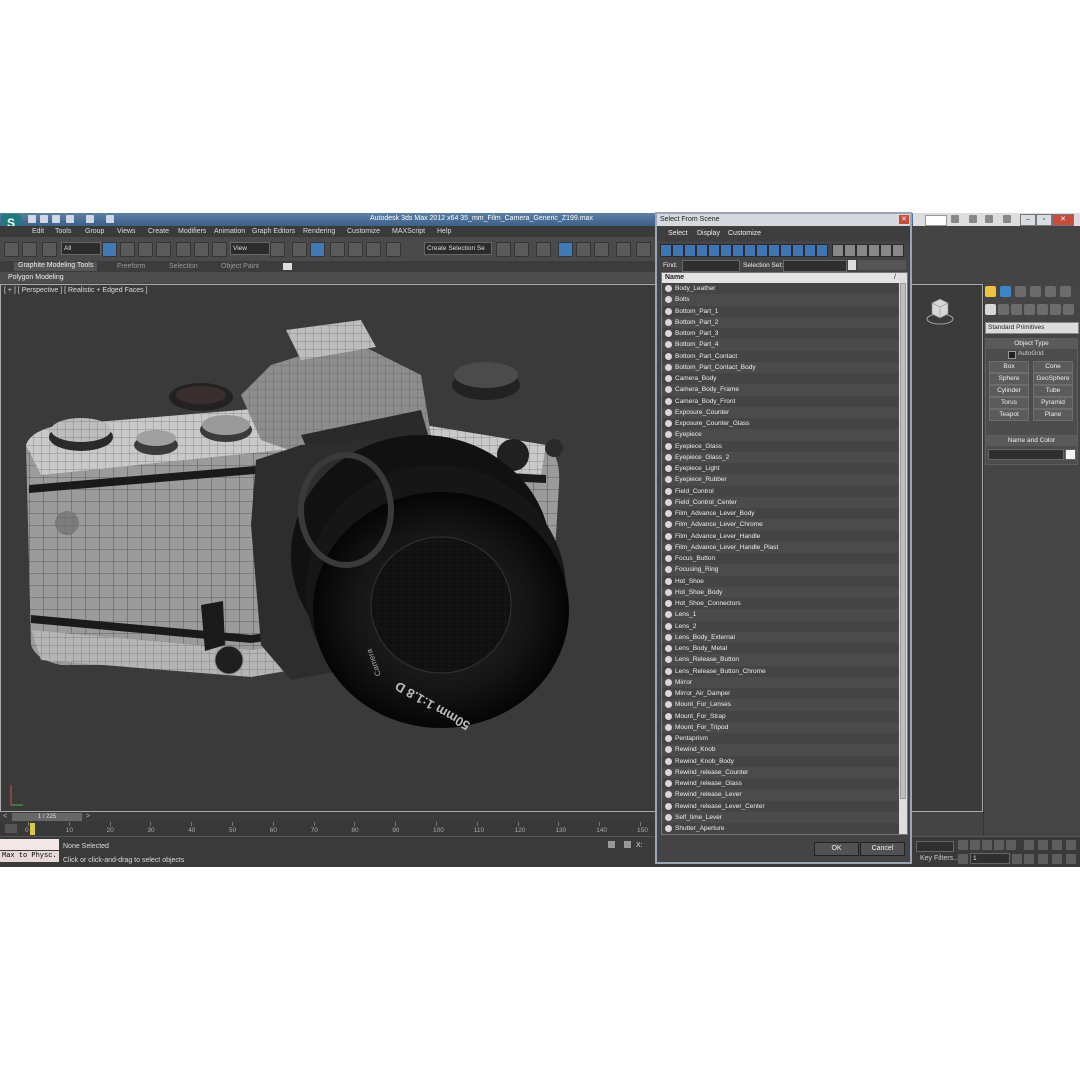  Describe the element at coordinates (781, 379) in the screenshot. I see `list-item: Camera_Body` at that location.